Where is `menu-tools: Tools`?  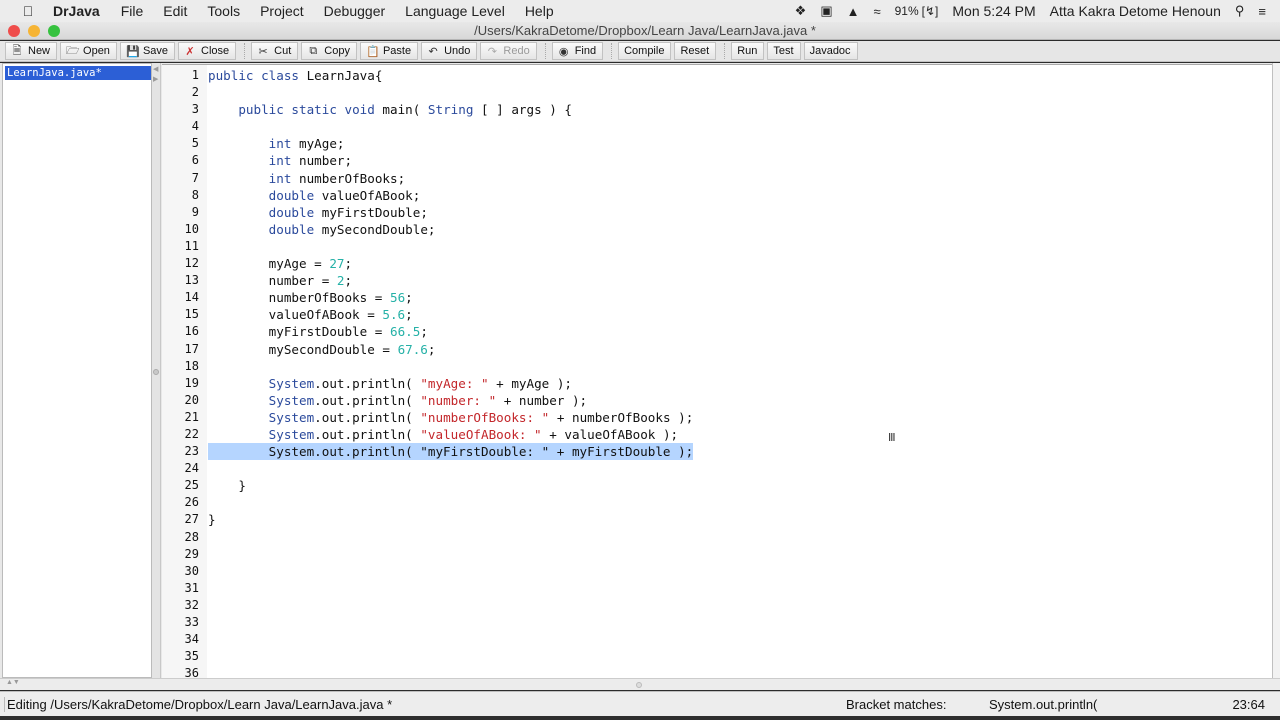
menu-tools: Tools is located at coordinates (223, 11).